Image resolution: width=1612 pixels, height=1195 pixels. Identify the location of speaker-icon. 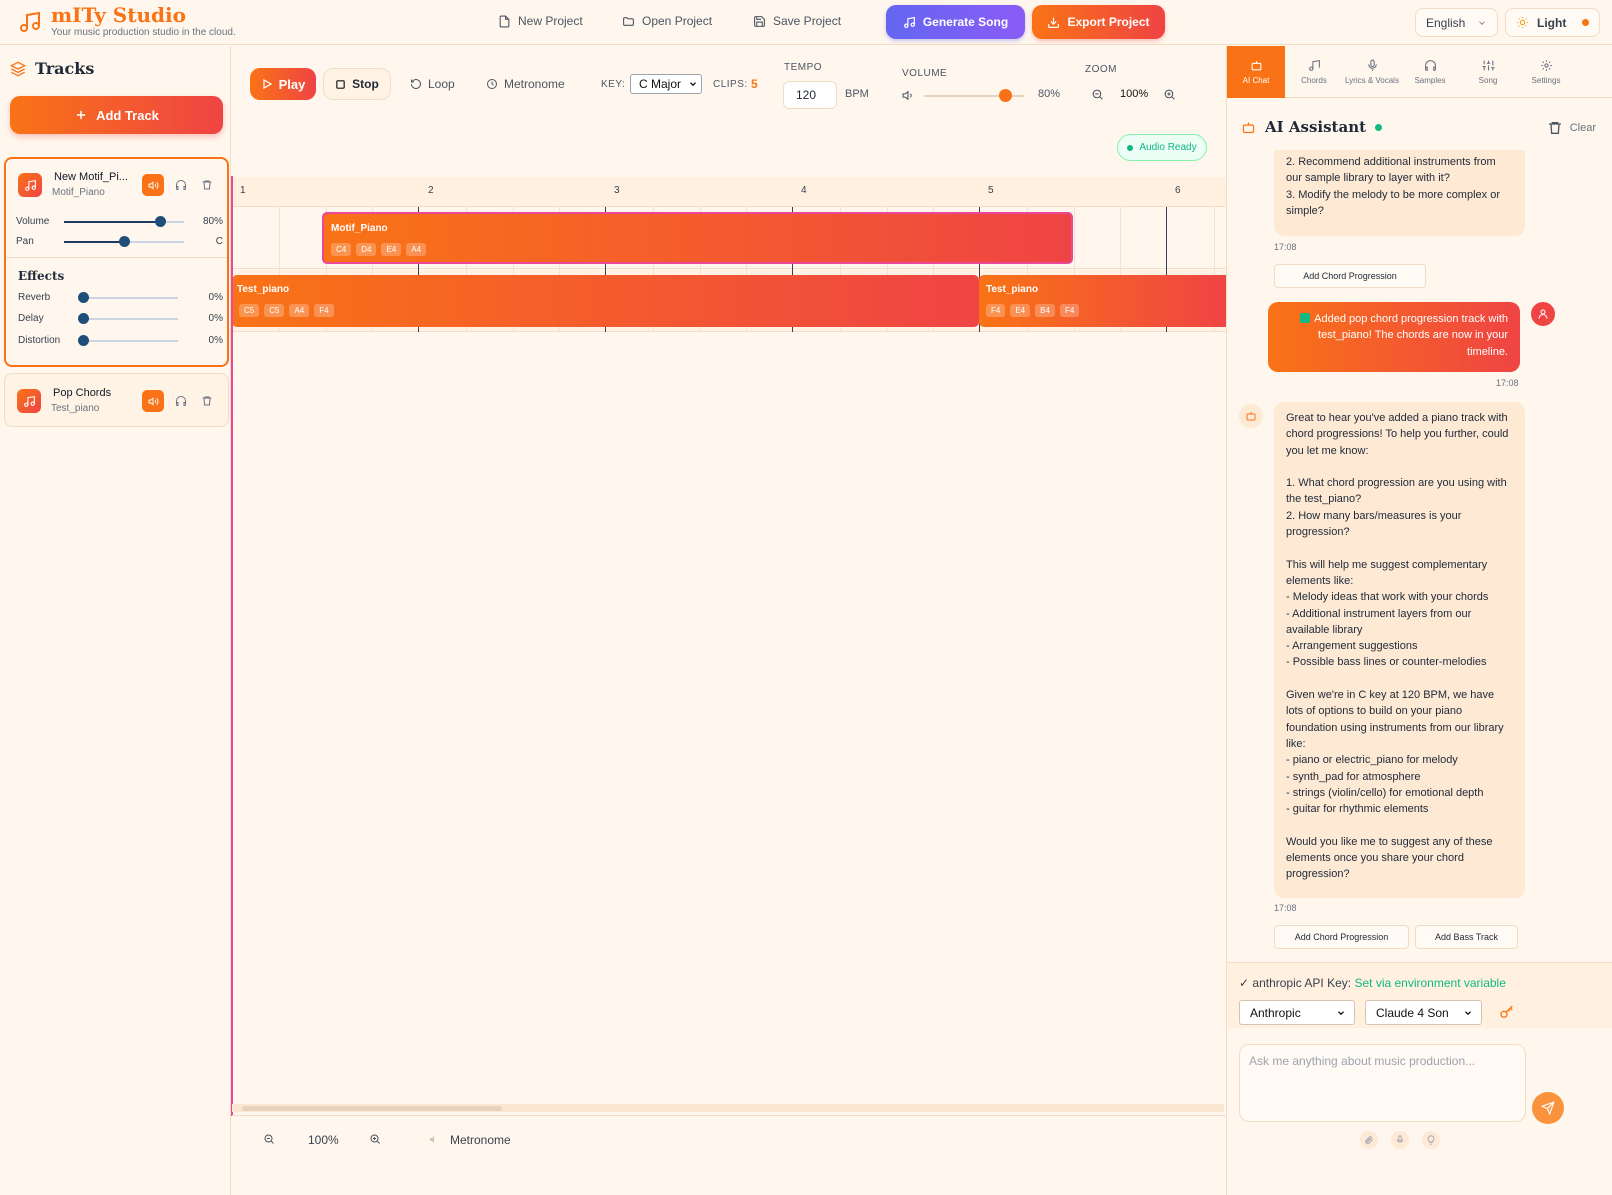
(153, 401).